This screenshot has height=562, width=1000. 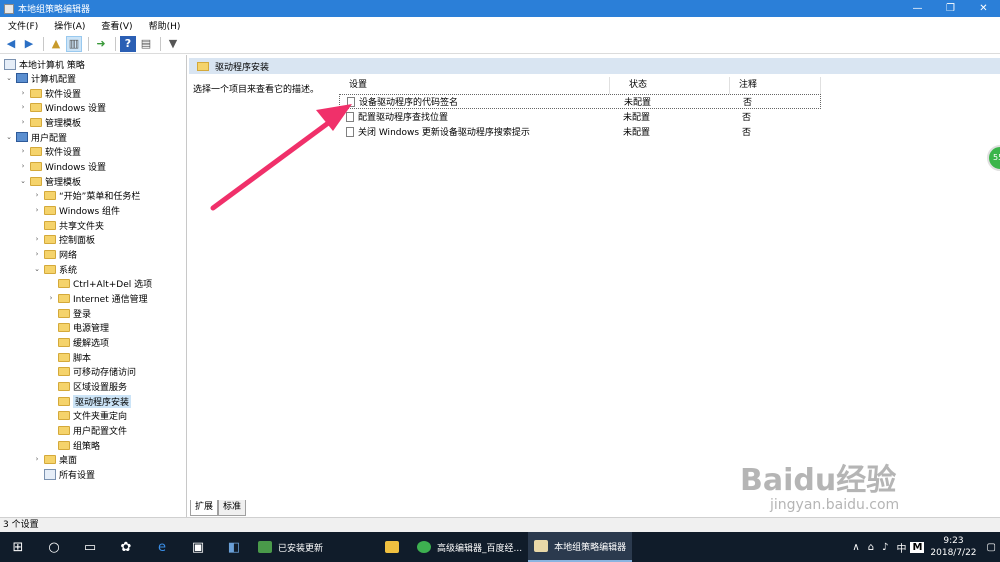 What do you see at coordinates (580, 131) in the screenshot?
I see `setting-row: 关闭 Windows 更新设备驱动程序搜索提示 未配置 否` at bounding box center [580, 131].